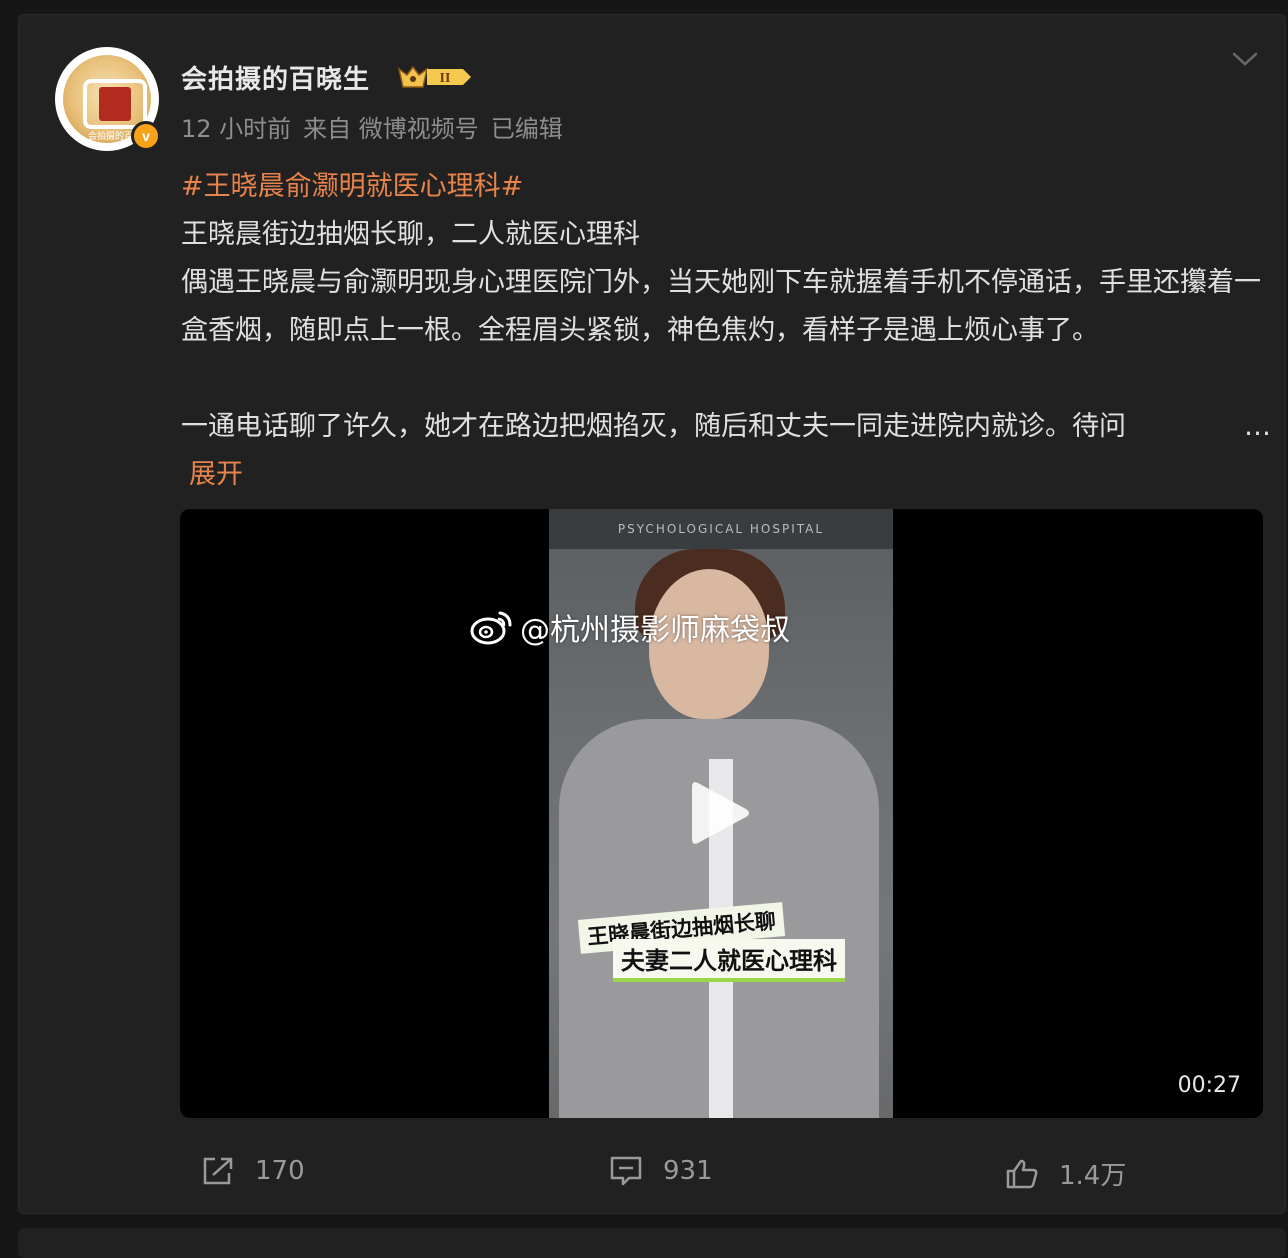  What do you see at coordinates (1209, 1085) in the screenshot?
I see `video-duration: 00:27` at bounding box center [1209, 1085].